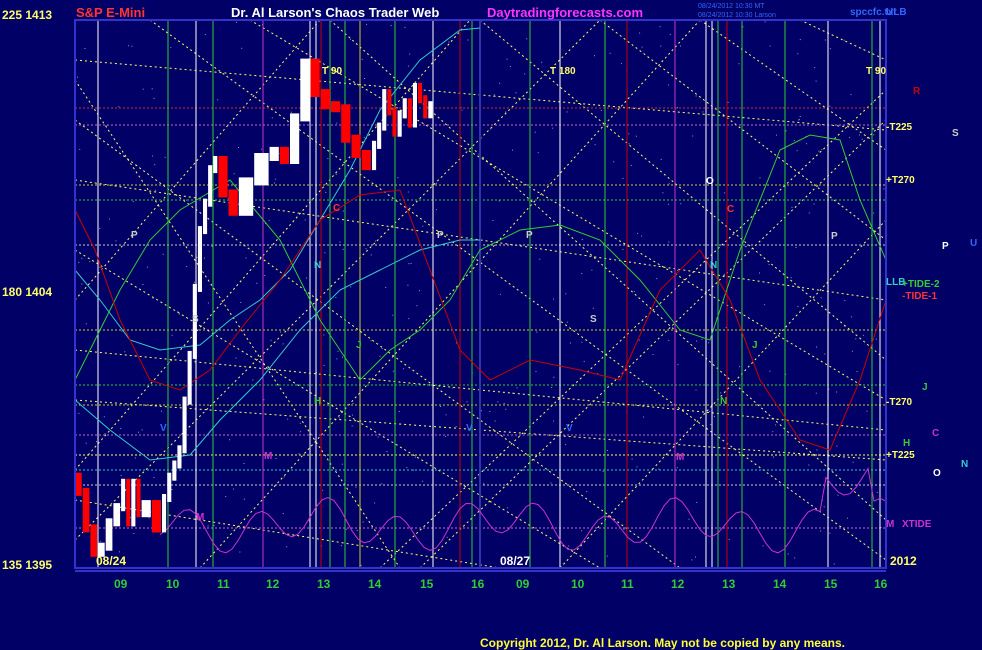 This screenshot has width=982, height=650. I want to click on x-tick-label: 15, so click(831, 584).